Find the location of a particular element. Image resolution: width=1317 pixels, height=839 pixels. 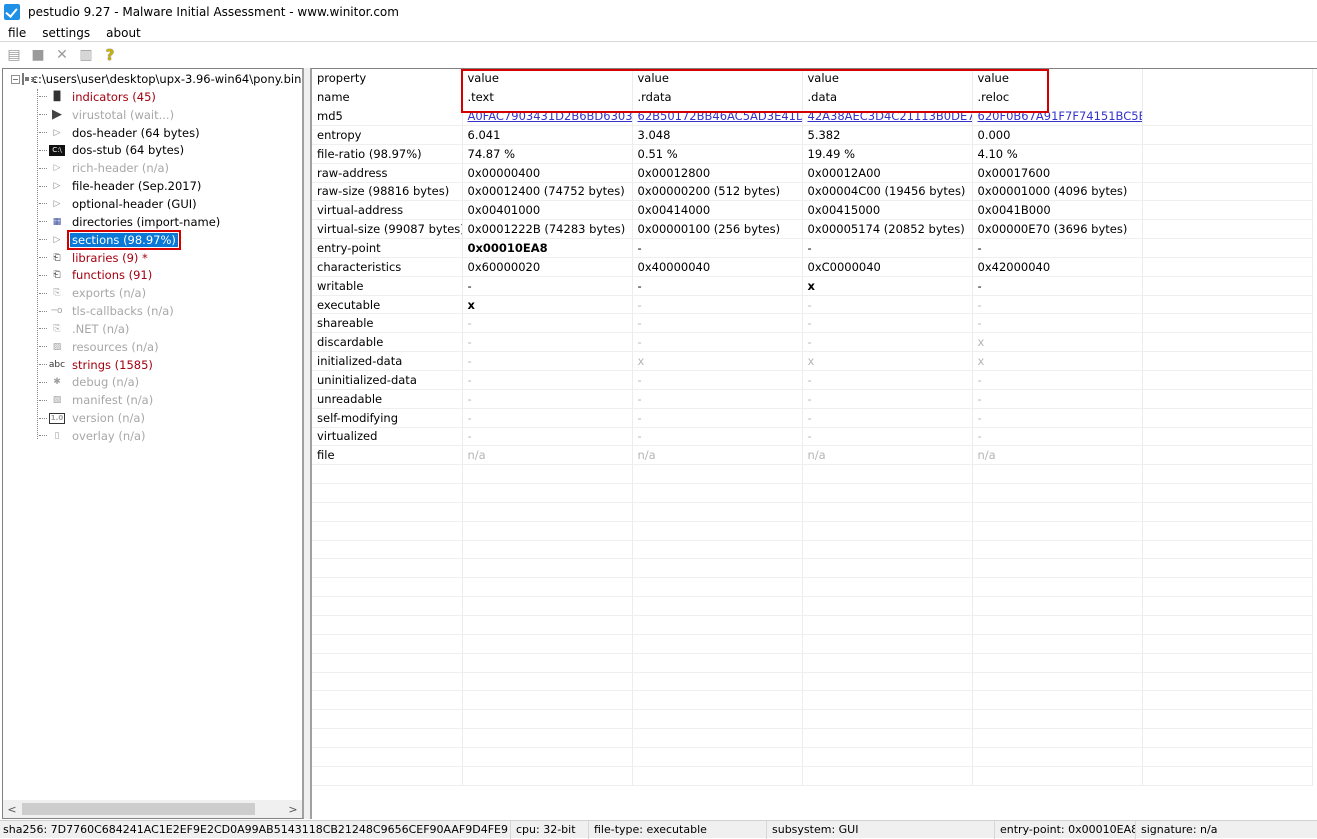

table-row: virtualized - - - - is located at coordinates (812, 437).